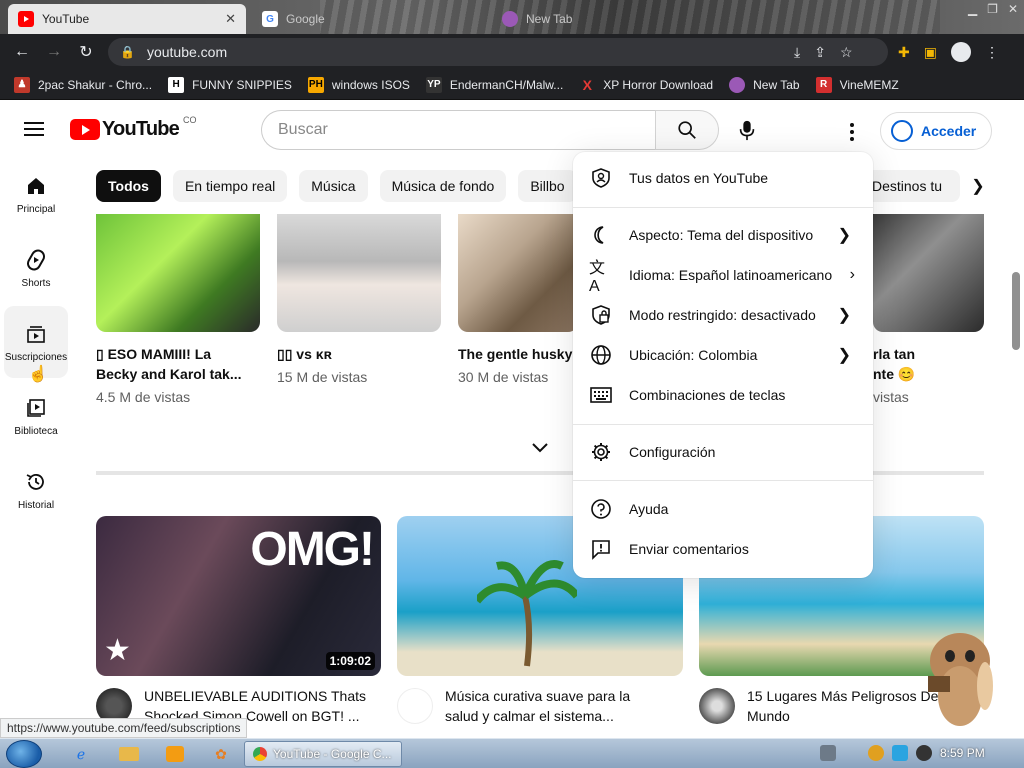  Describe the element at coordinates (820, 52) in the screenshot. I see `share-icon: ⇪` at that location.